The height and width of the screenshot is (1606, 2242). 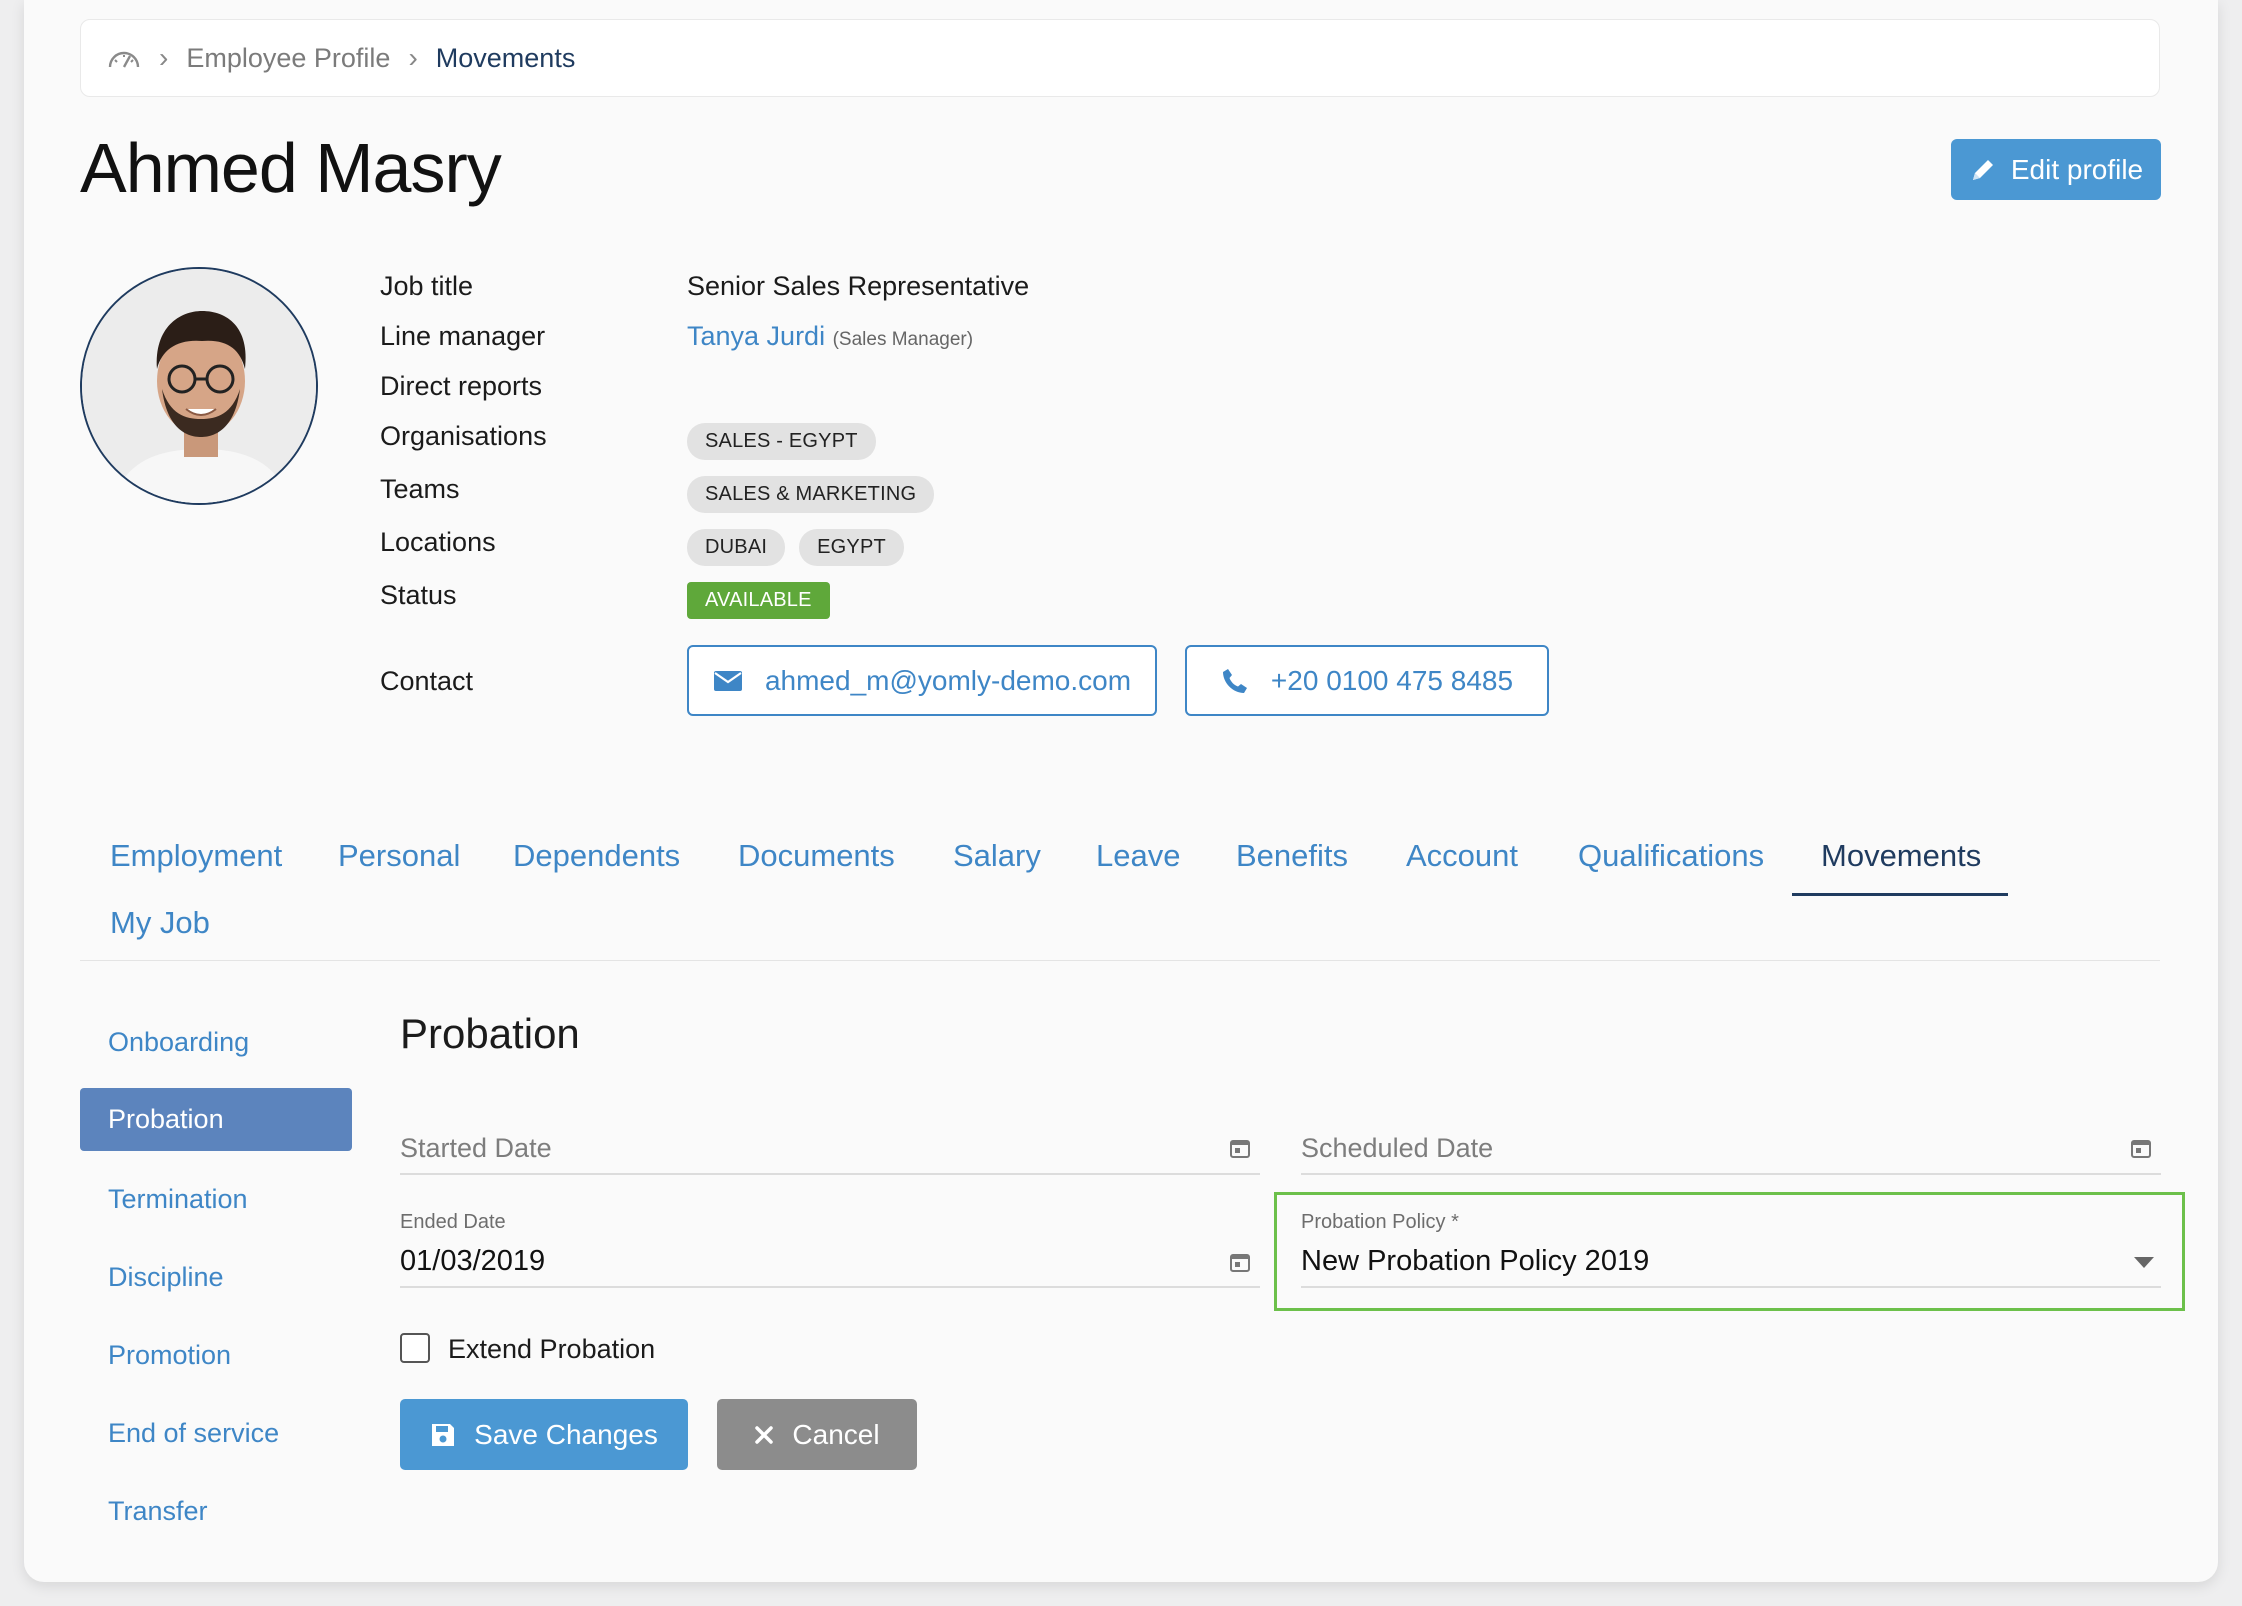 What do you see at coordinates (1120, 58) in the screenshot?
I see `breadcrumb: › Employee Profile › Movements` at bounding box center [1120, 58].